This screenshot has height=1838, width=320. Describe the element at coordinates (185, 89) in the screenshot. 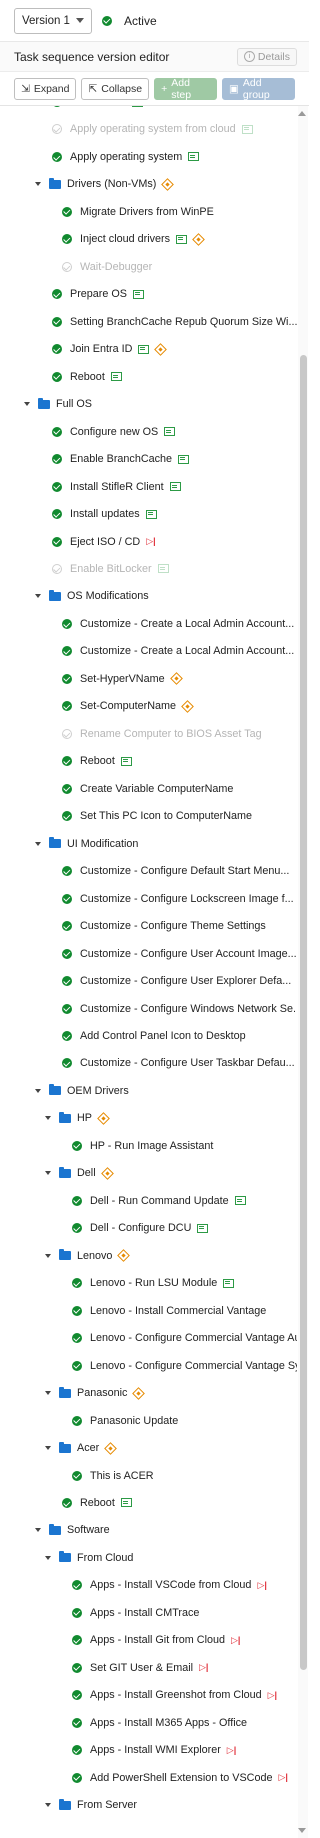

I see `add-step-button: + Add step` at that location.